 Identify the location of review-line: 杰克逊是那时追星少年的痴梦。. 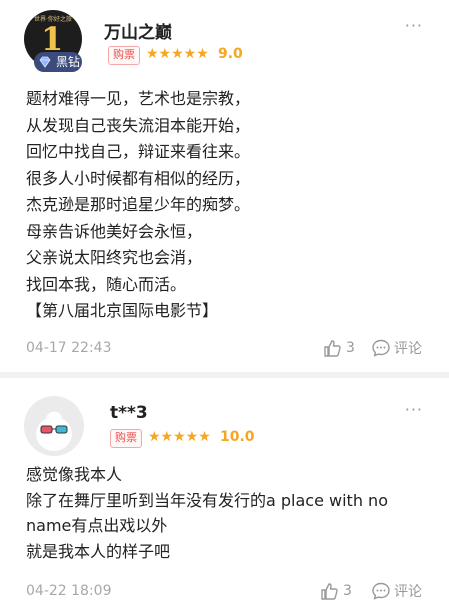
(138, 204).